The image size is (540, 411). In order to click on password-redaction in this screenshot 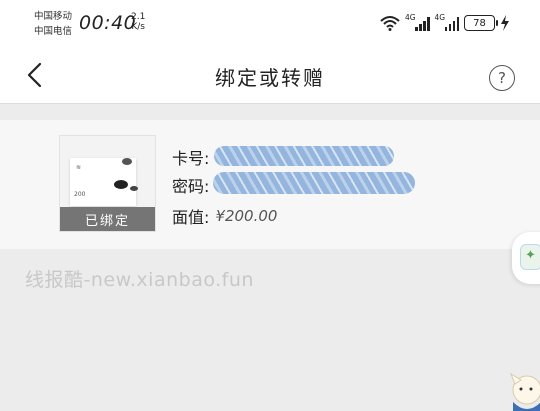, I will do `click(314, 183)`.